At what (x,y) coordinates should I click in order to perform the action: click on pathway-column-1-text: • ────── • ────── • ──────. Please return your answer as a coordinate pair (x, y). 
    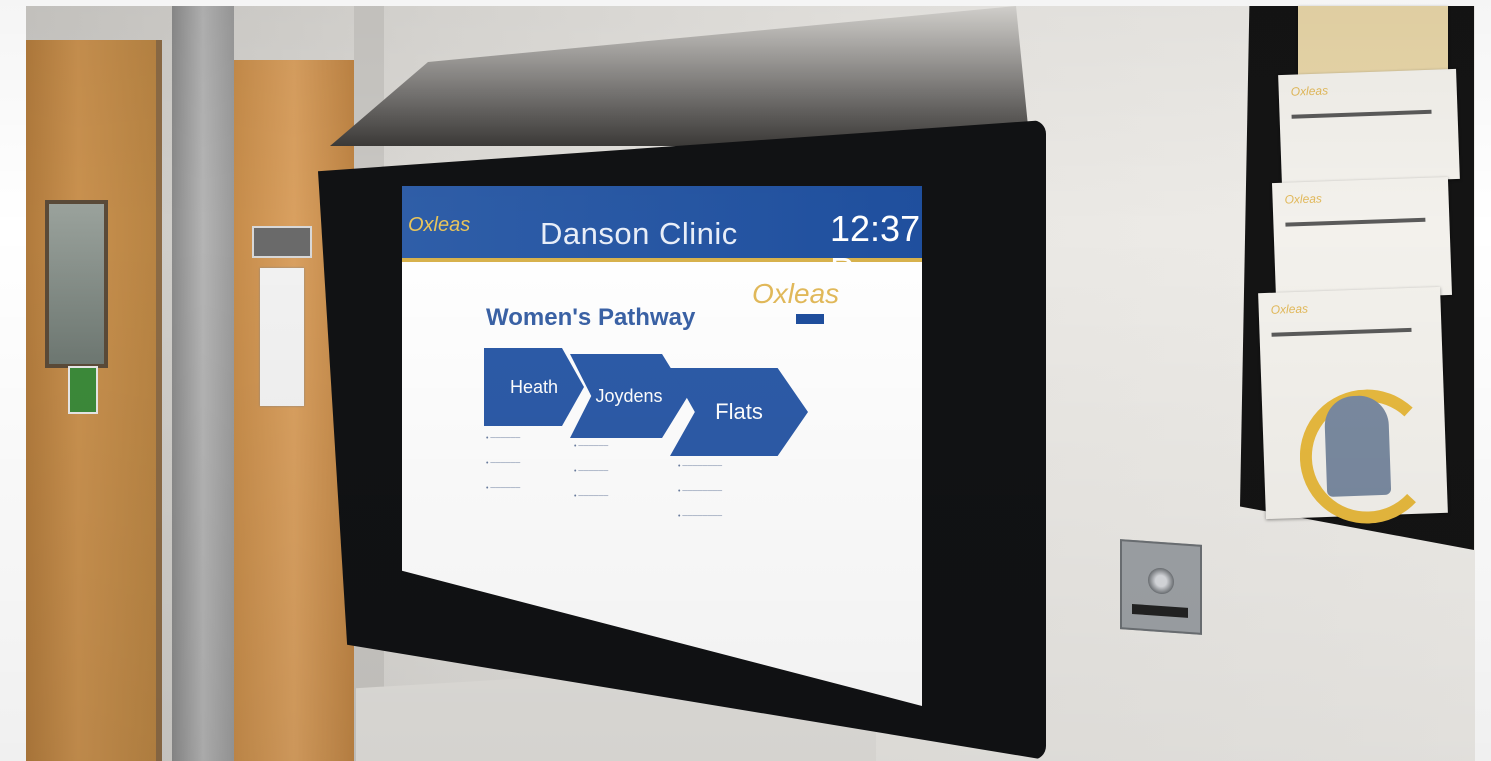
    Looking at the image, I should click on (526, 471).